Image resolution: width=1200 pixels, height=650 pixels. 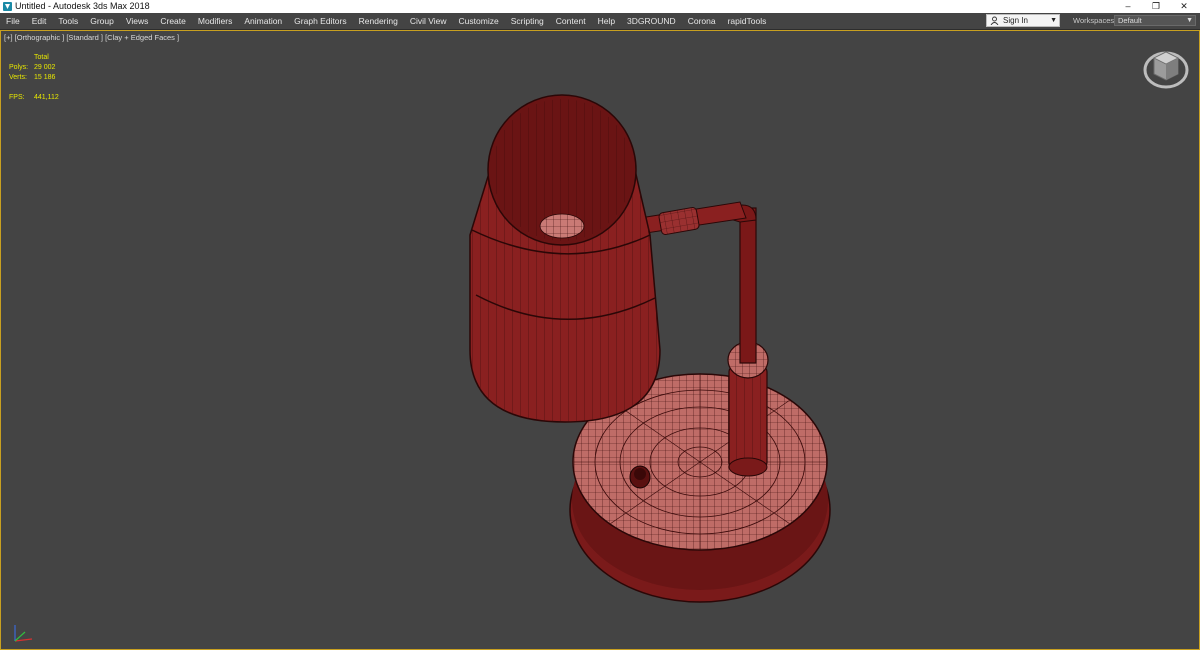 What do you see at coordinates (606, 21) in the screenshot?
I see `menu-help: Help` at bounding box center [606, 21].